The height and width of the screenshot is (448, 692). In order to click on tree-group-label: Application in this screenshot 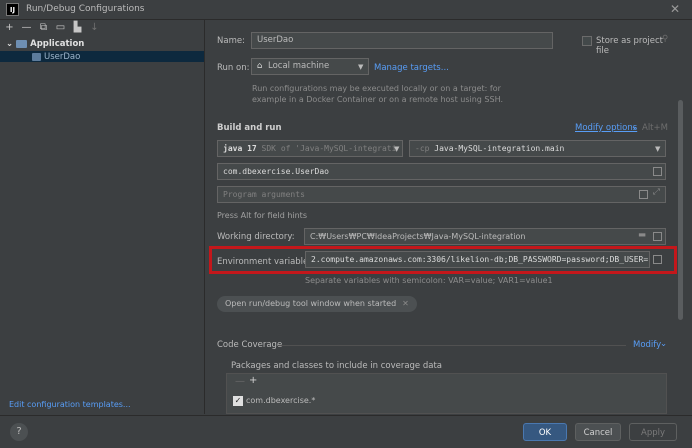, I will do `click(57, 44)`.